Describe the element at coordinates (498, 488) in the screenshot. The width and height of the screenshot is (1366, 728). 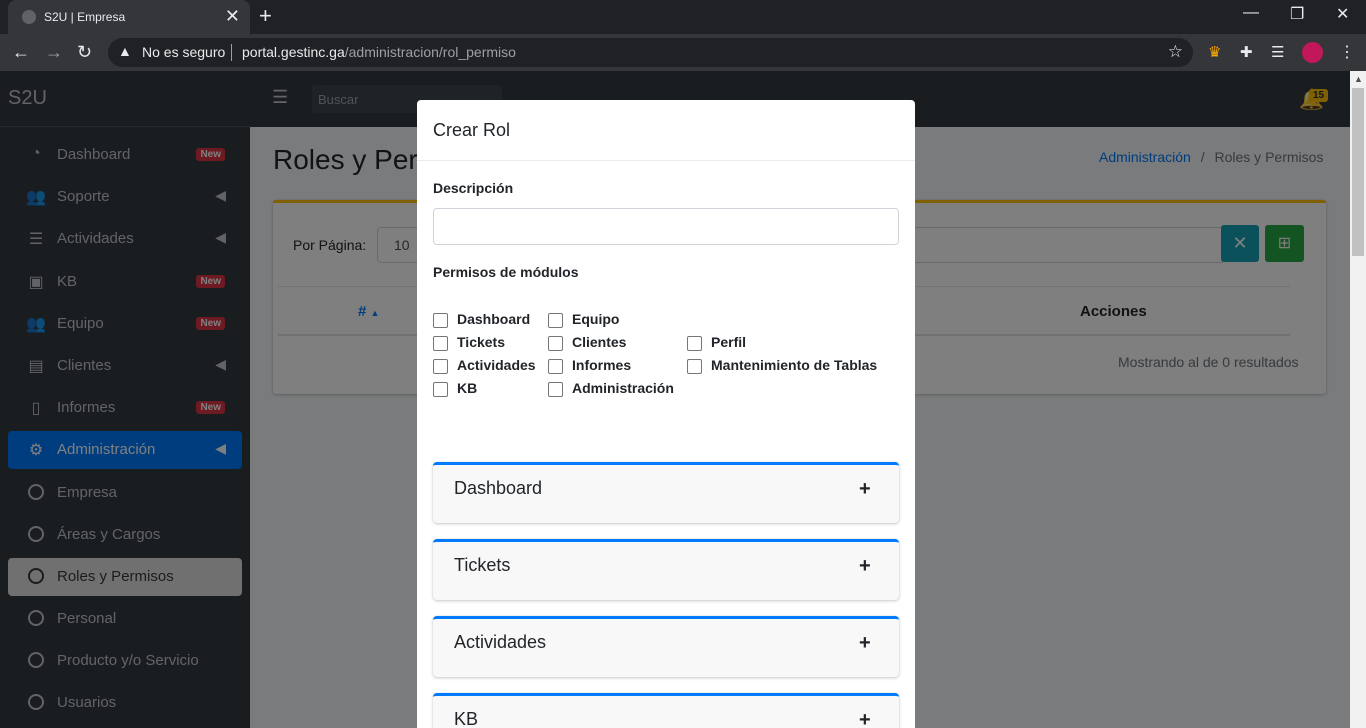
I see `accordion-title: Dashboard` at that location.